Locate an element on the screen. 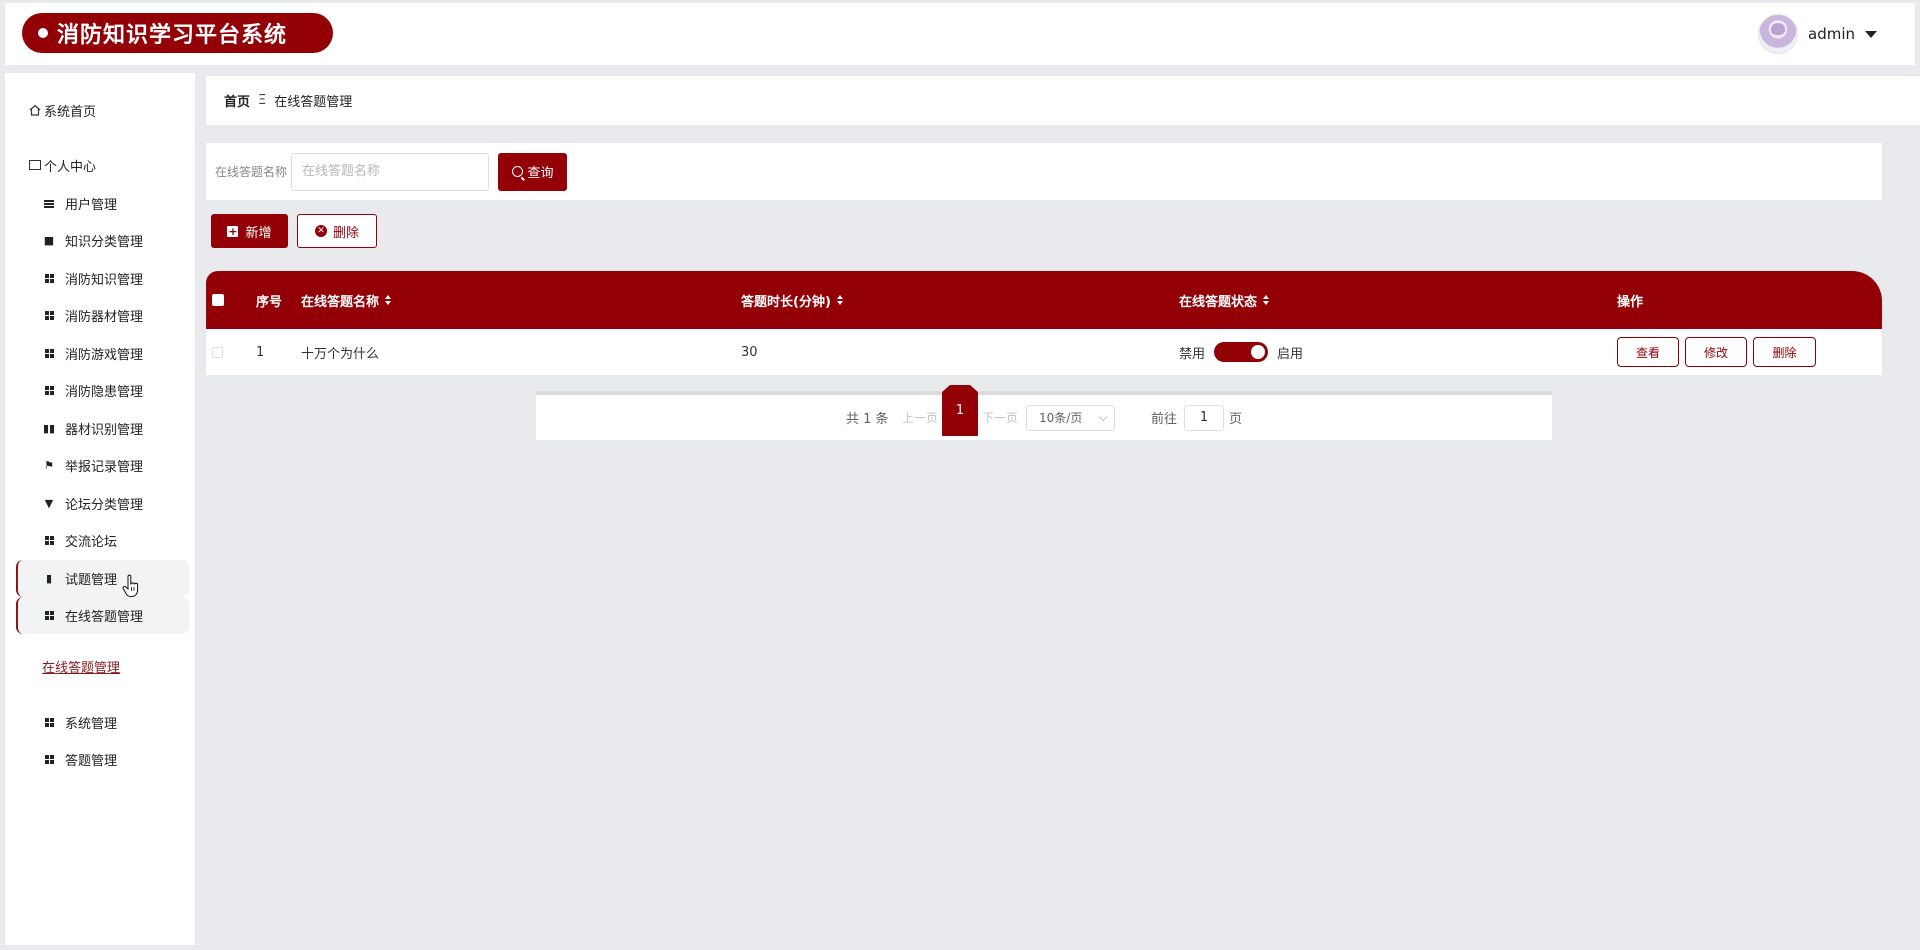 The width and height of the screenshot is (1920, 950). sidebar-item-fire-hazards: 消防隐患管理 is located at coordinates (102, 390).